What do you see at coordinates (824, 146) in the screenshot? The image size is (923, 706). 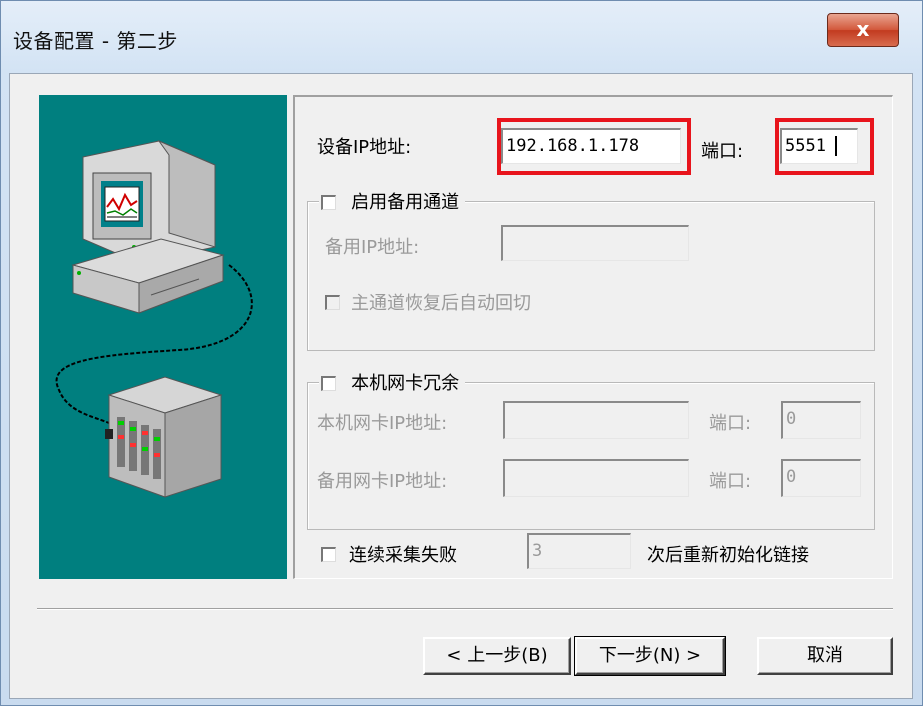 I see `port-highlight` at bounding box center [824, 146].